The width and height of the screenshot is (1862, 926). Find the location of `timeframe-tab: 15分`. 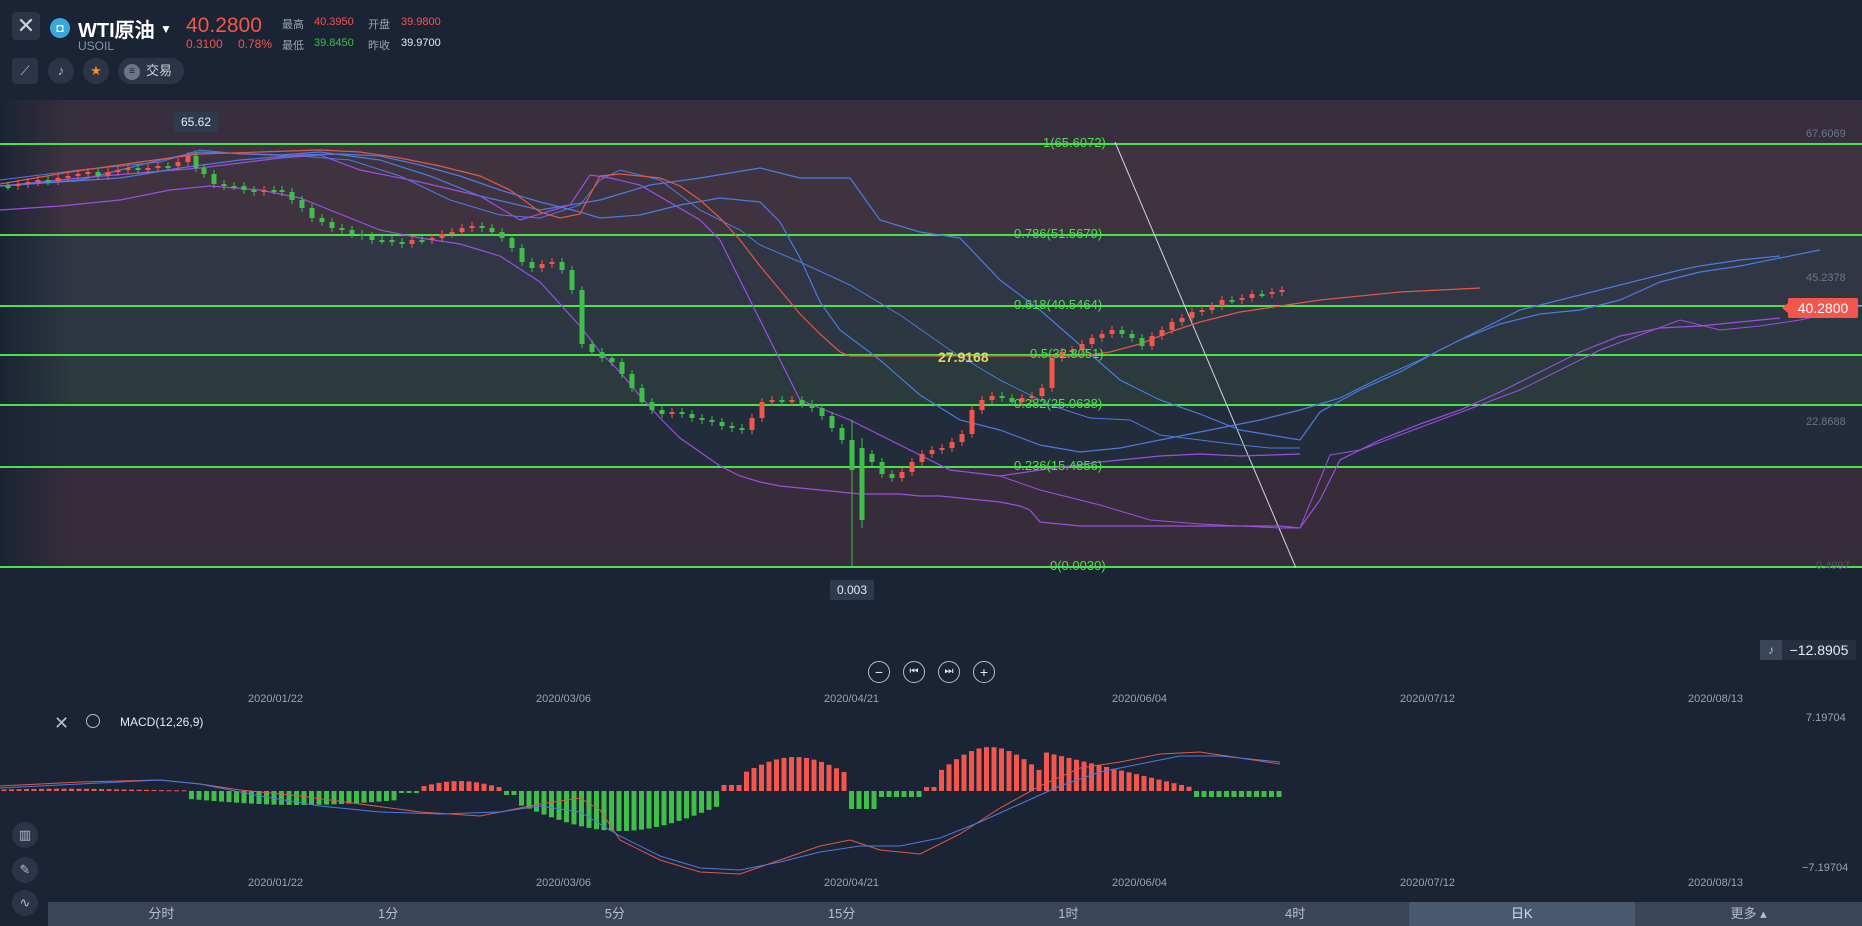

timeframe-tab: 15分 is located at coordinates (841, 914).